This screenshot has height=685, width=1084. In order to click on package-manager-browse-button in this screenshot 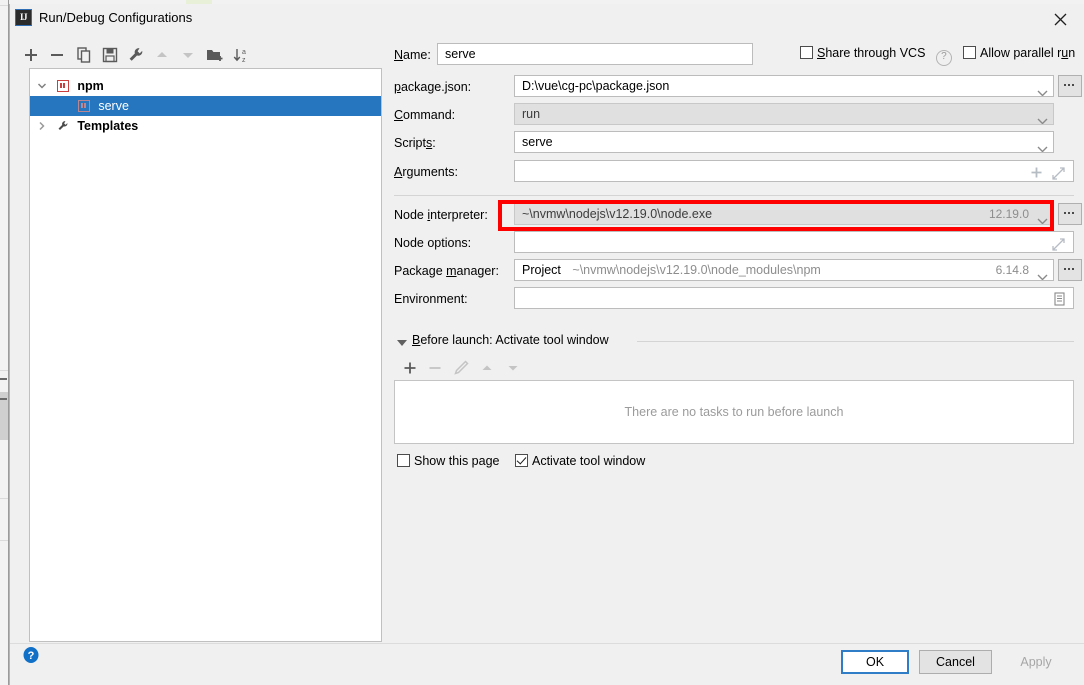, I will do `click(1070, 270)`.